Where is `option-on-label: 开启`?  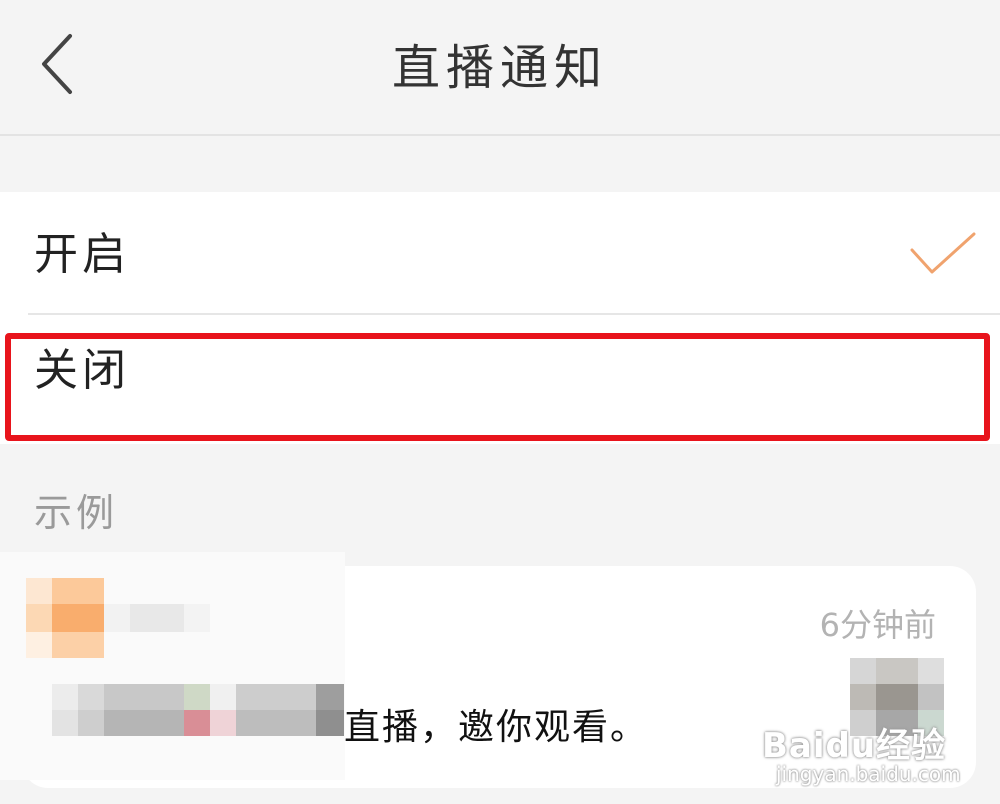 option-on-label: 开启 is located at coordinates (82, 254).